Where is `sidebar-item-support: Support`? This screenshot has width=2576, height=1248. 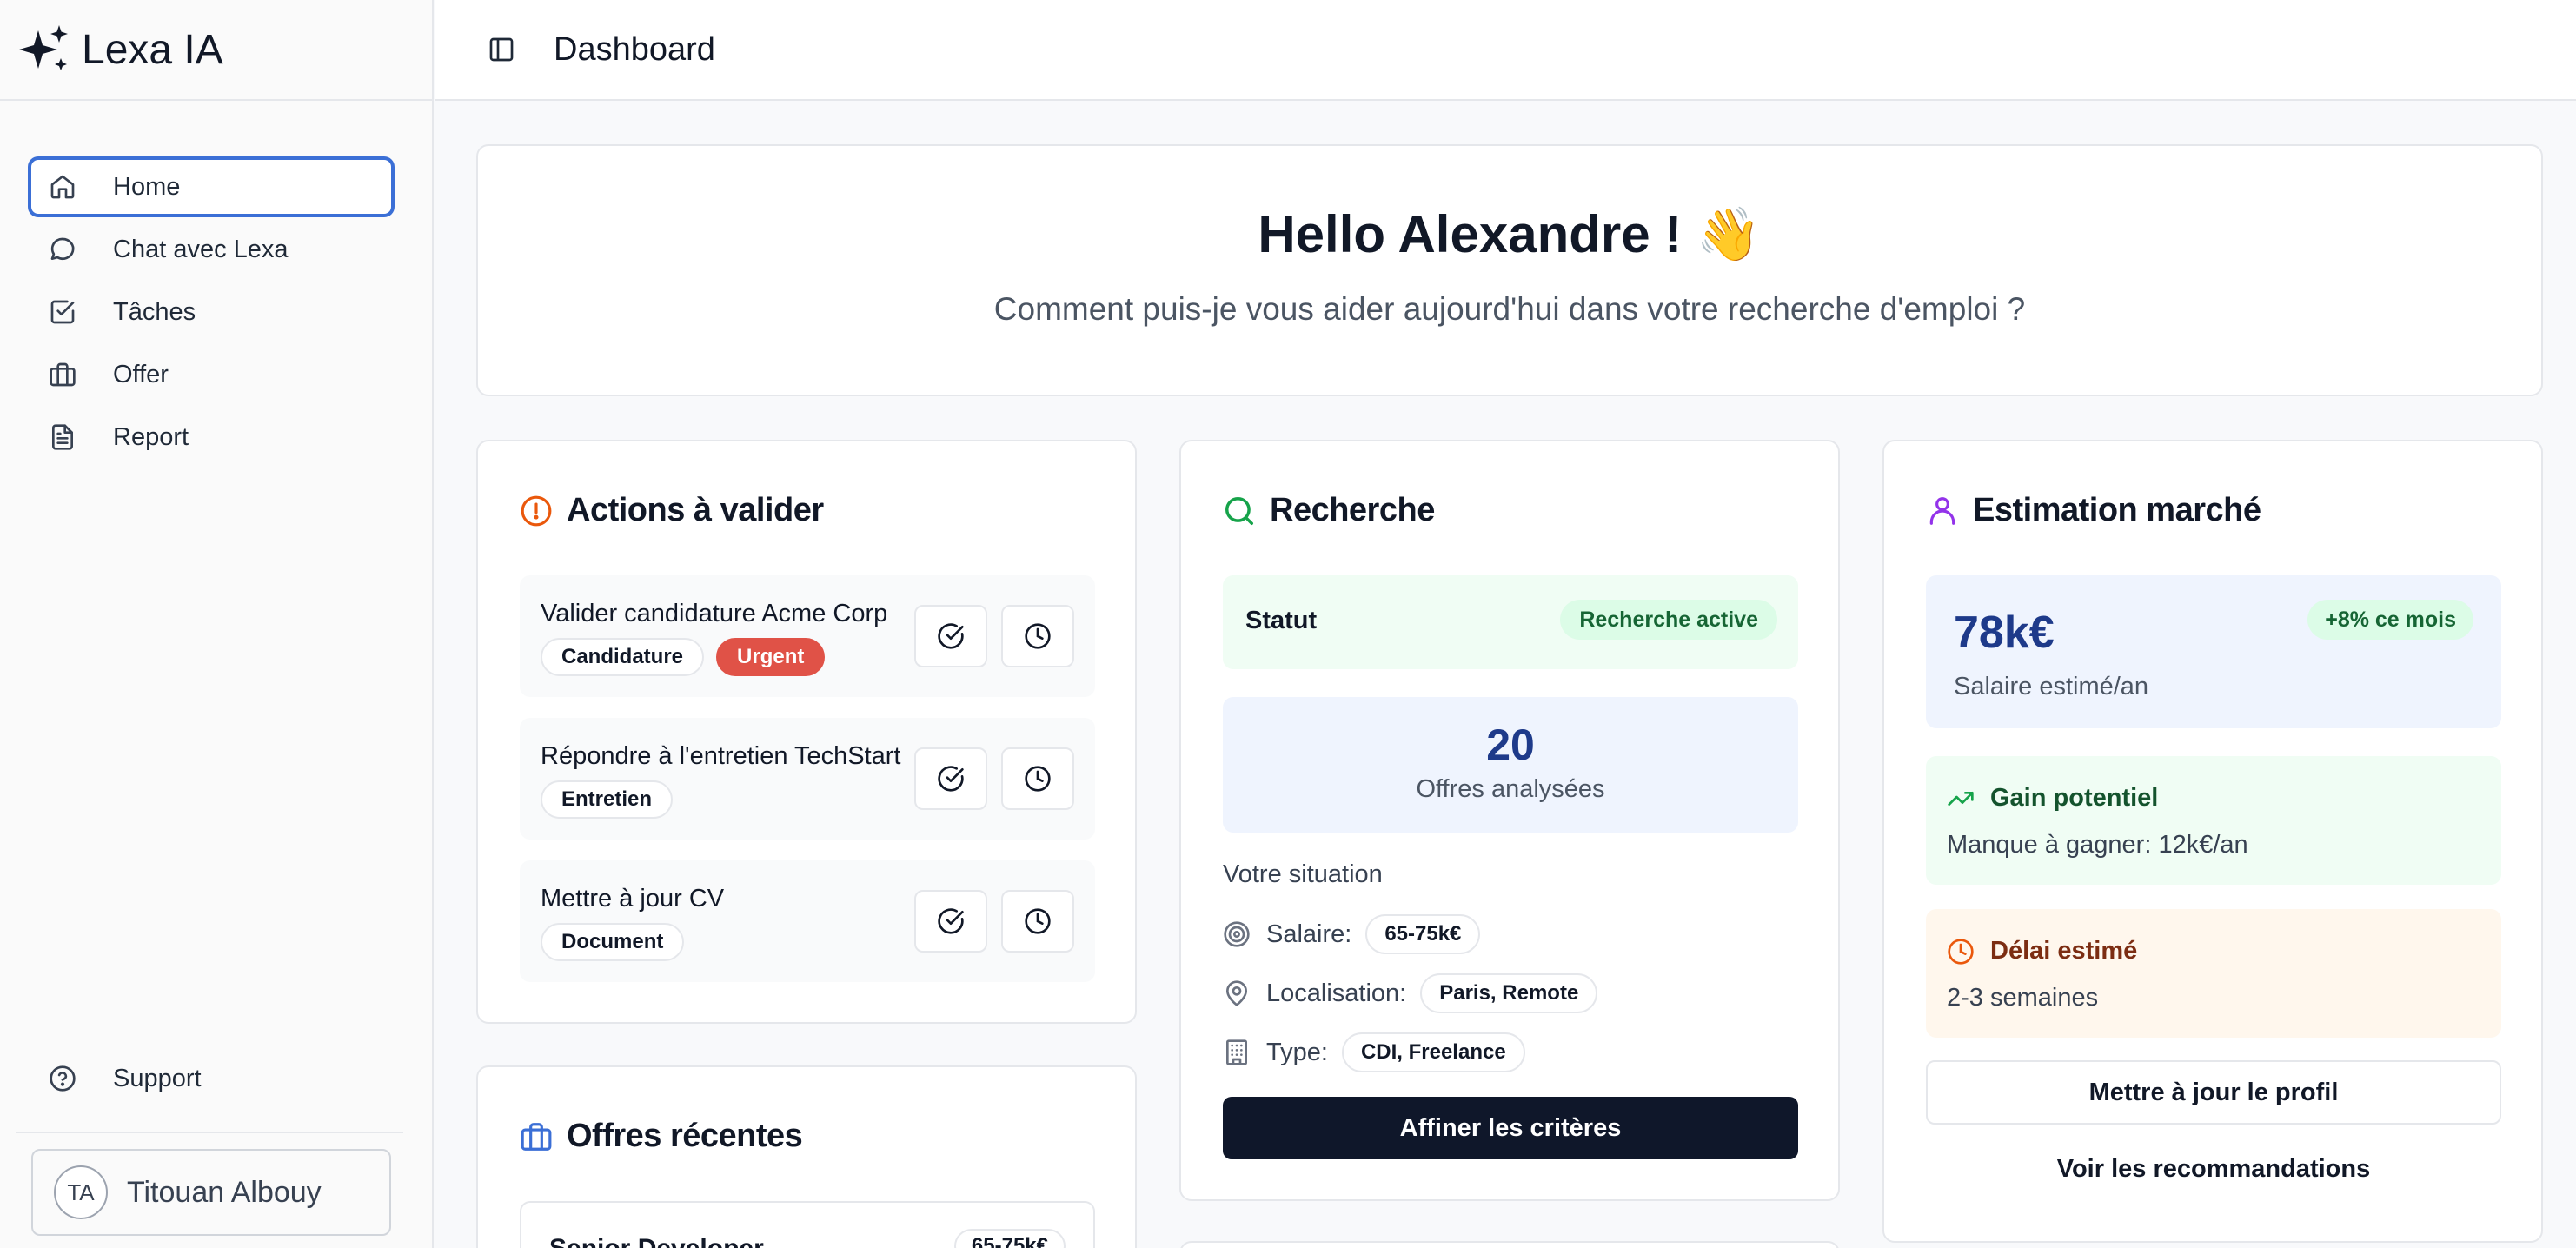 sidebar-item-support: Support is located at coordinates (211, 1078).